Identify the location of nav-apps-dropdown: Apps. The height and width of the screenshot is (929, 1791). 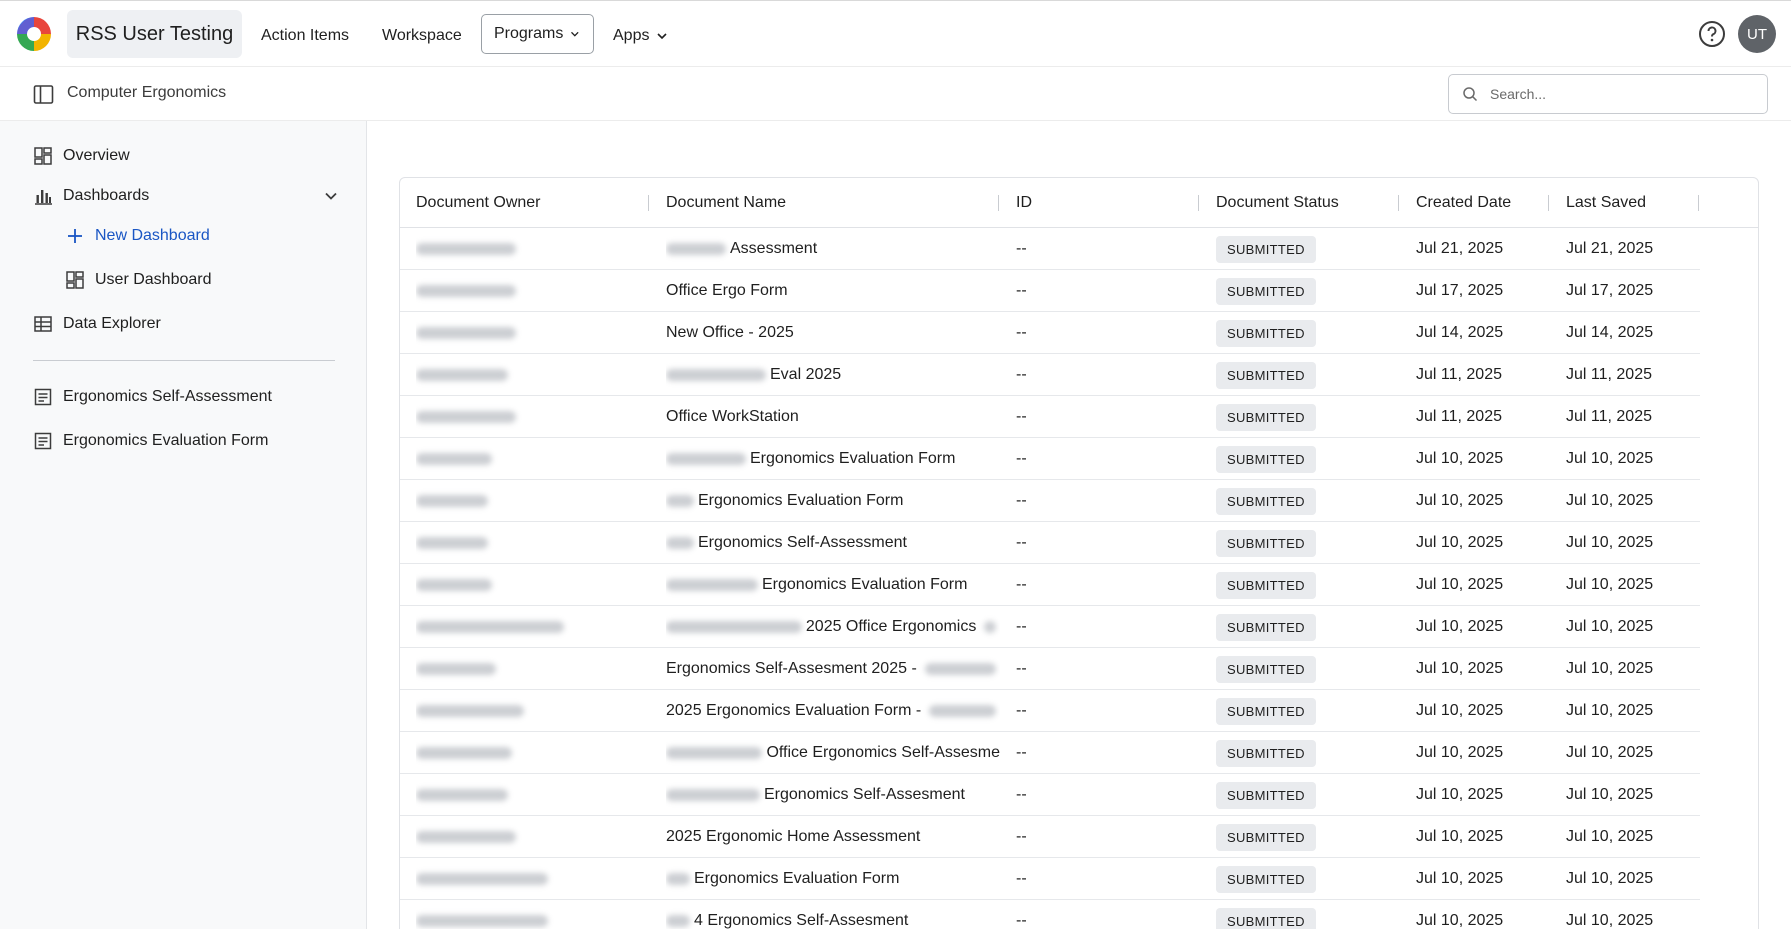
(641, 36).